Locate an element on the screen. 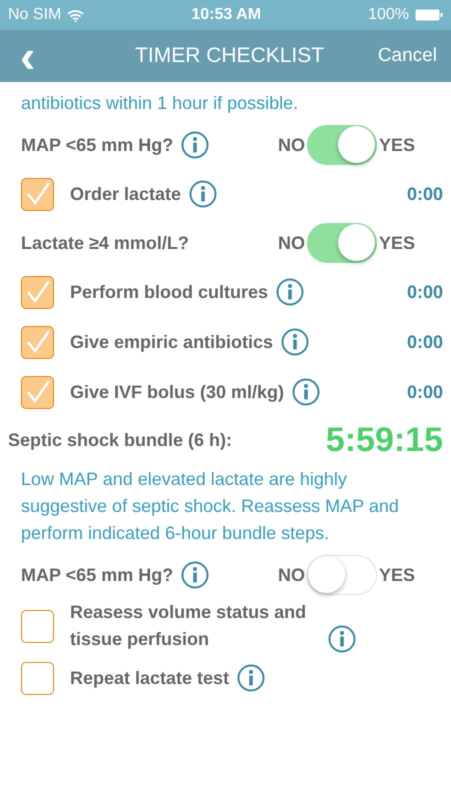  question-label: Lactate ≥4 mmol/L? is located at coordinates (105, 243).